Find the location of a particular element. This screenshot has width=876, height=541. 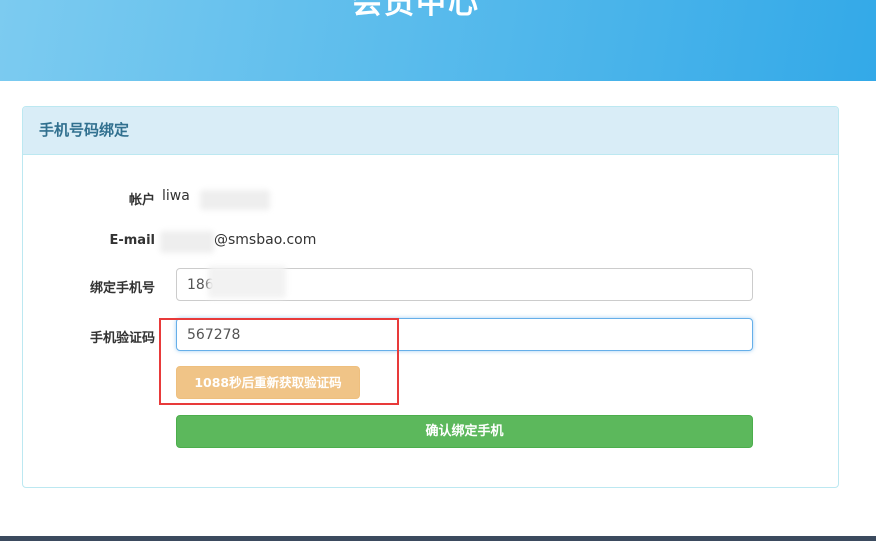

footer-bar is located at coordinates (438, 538).